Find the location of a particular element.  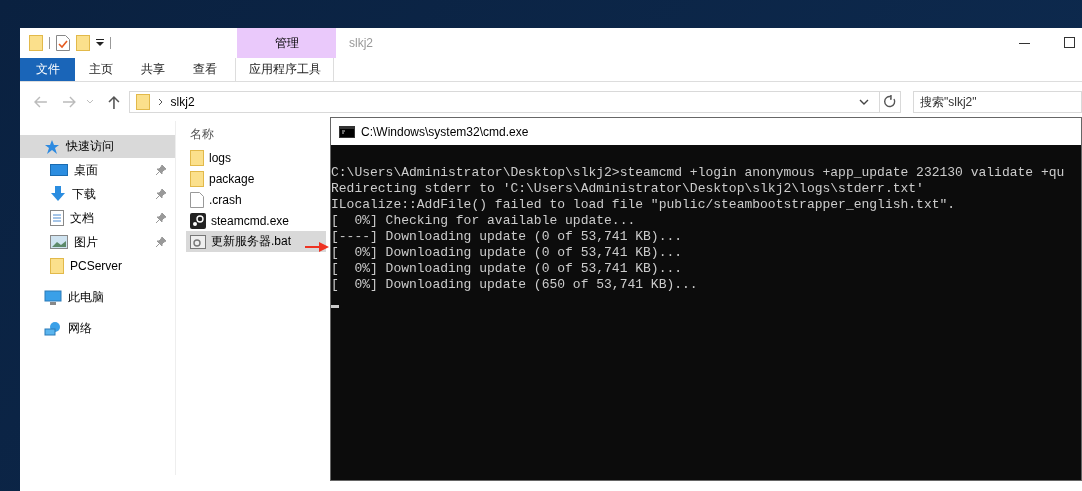

sidebar-item: 下载 is located at coordinates (97, 194).